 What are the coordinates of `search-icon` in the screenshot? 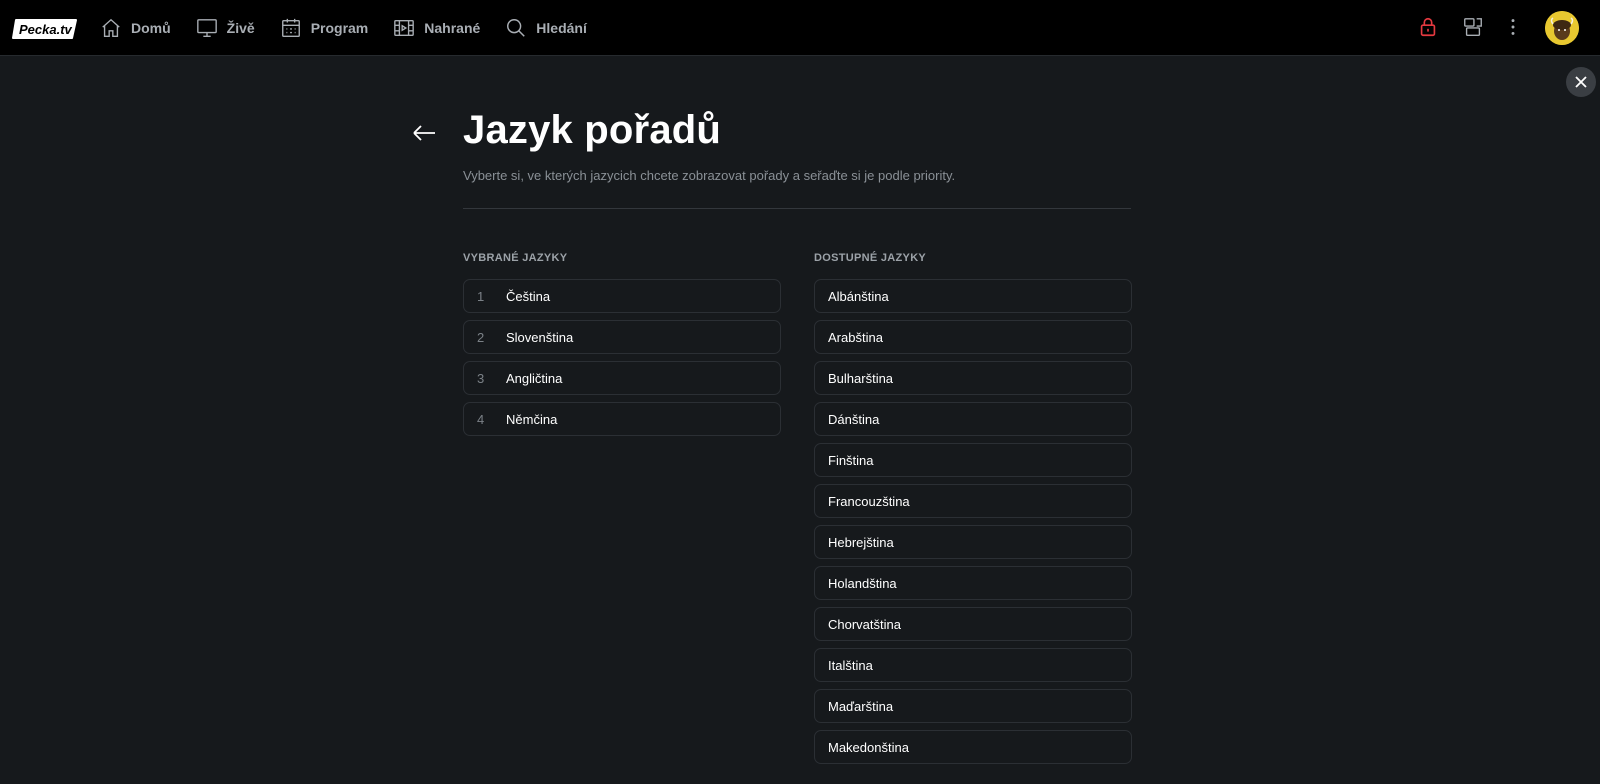 It's located at (516, 28).